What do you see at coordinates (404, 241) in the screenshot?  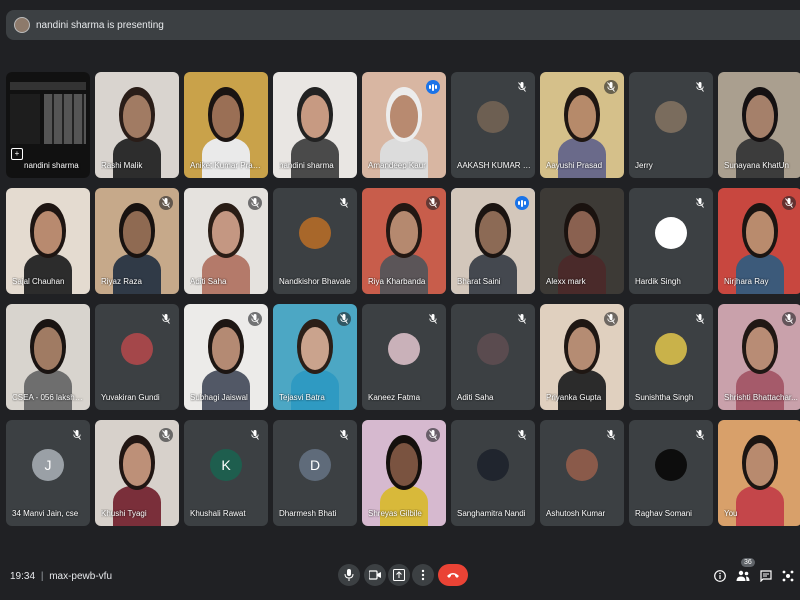 I see `participant-tile-riya-kharbanda: Riya Kharbanda` at bounding box center [404, 241].